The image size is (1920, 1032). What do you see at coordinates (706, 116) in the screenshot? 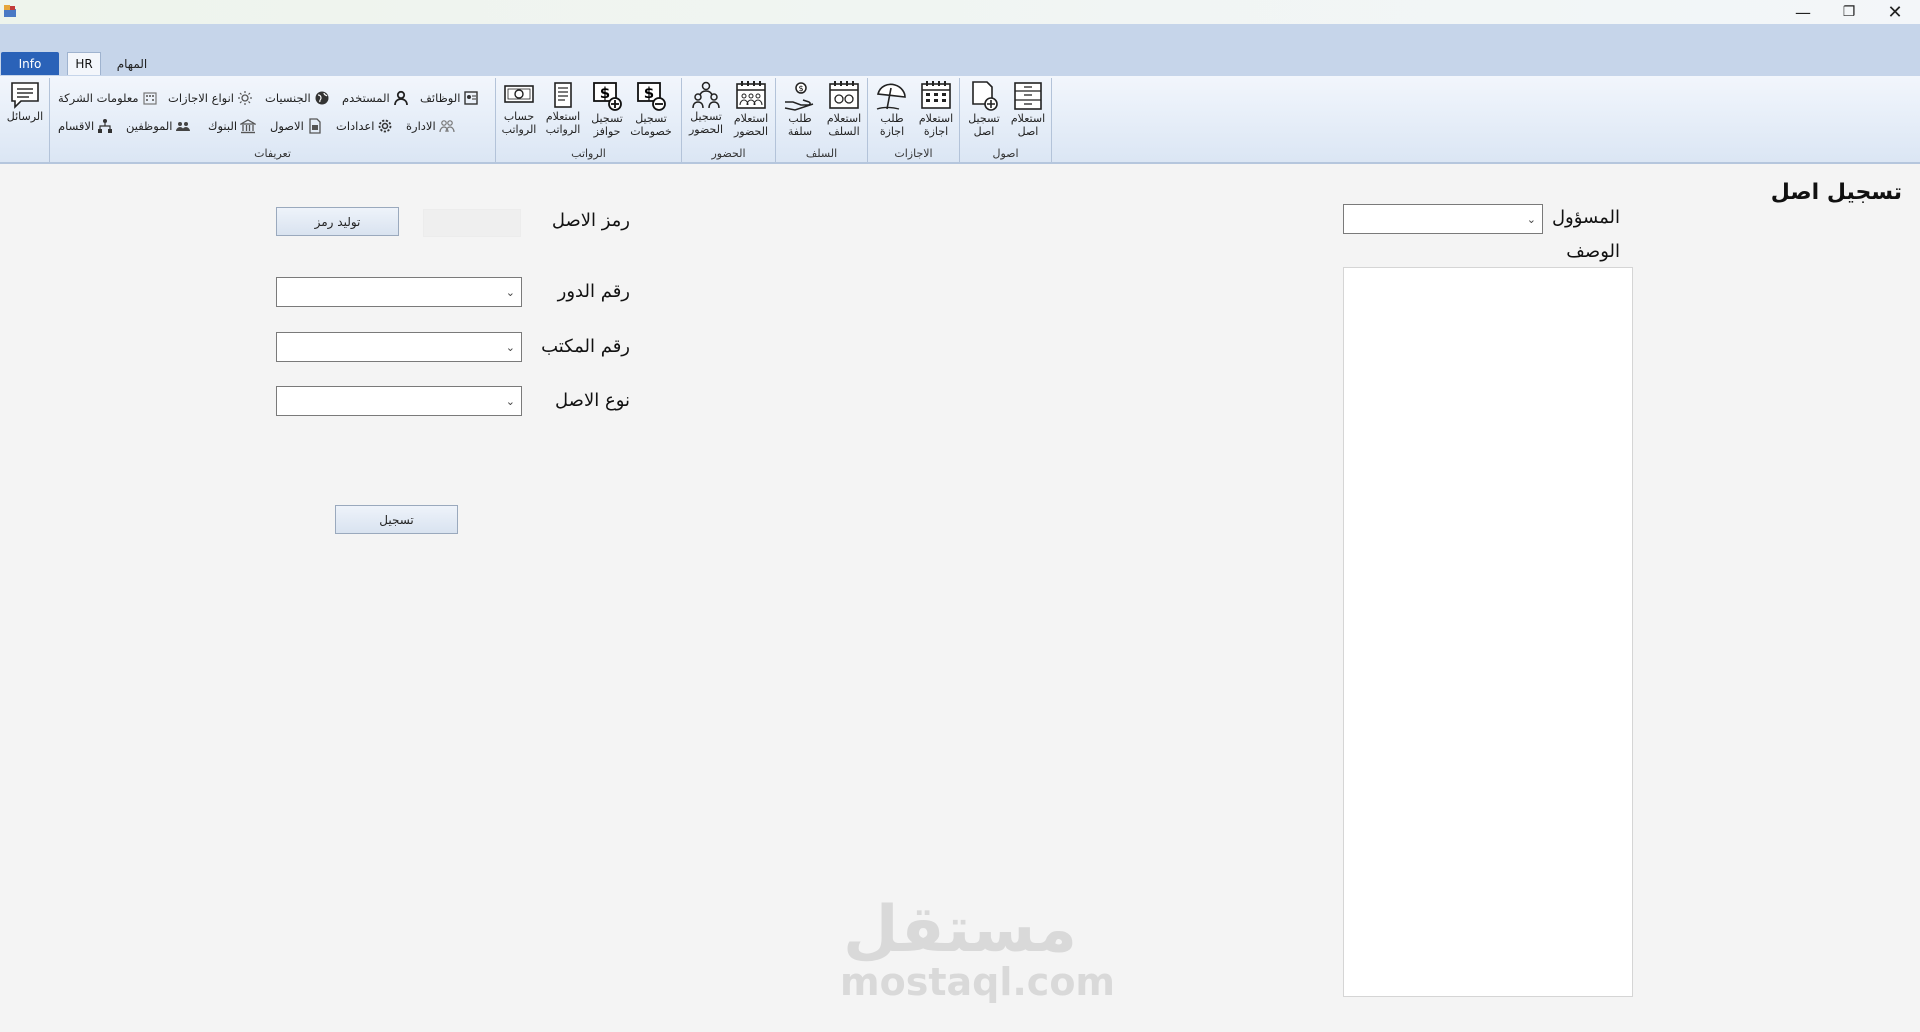
I see `record-attendance-label-1: تسجيل` at bounding box center [706, 116].